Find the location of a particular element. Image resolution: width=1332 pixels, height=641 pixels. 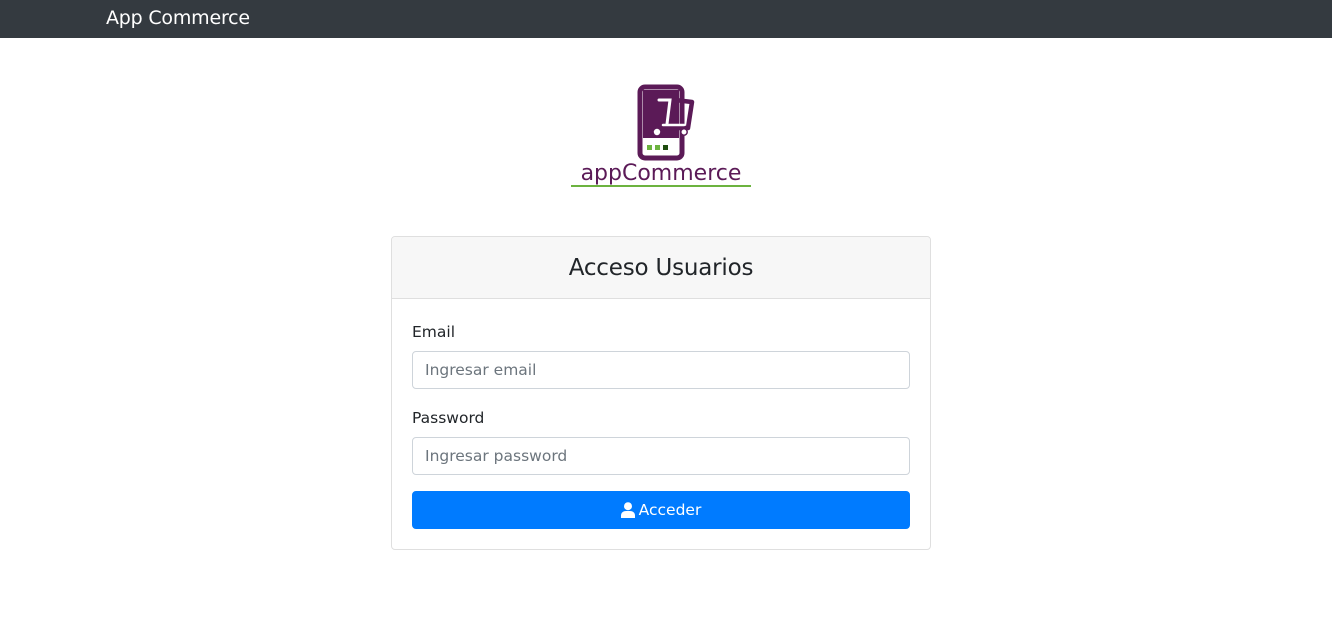

top-navbar: App Commerce is located at coordinates (666, 19).